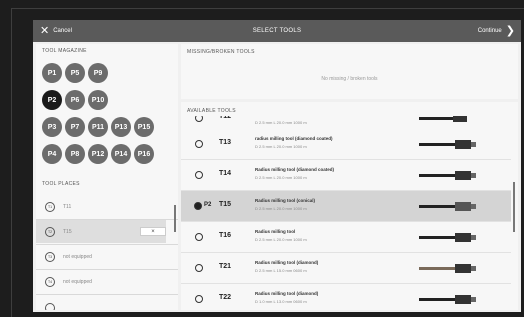 This screenshot has height=317, width=524. Describe the element at coordinates (346, 122) in the screenshot. I see `tool-row-partial: T12 D 2.5 mm L 20.0 mm 1000 m` at that location.